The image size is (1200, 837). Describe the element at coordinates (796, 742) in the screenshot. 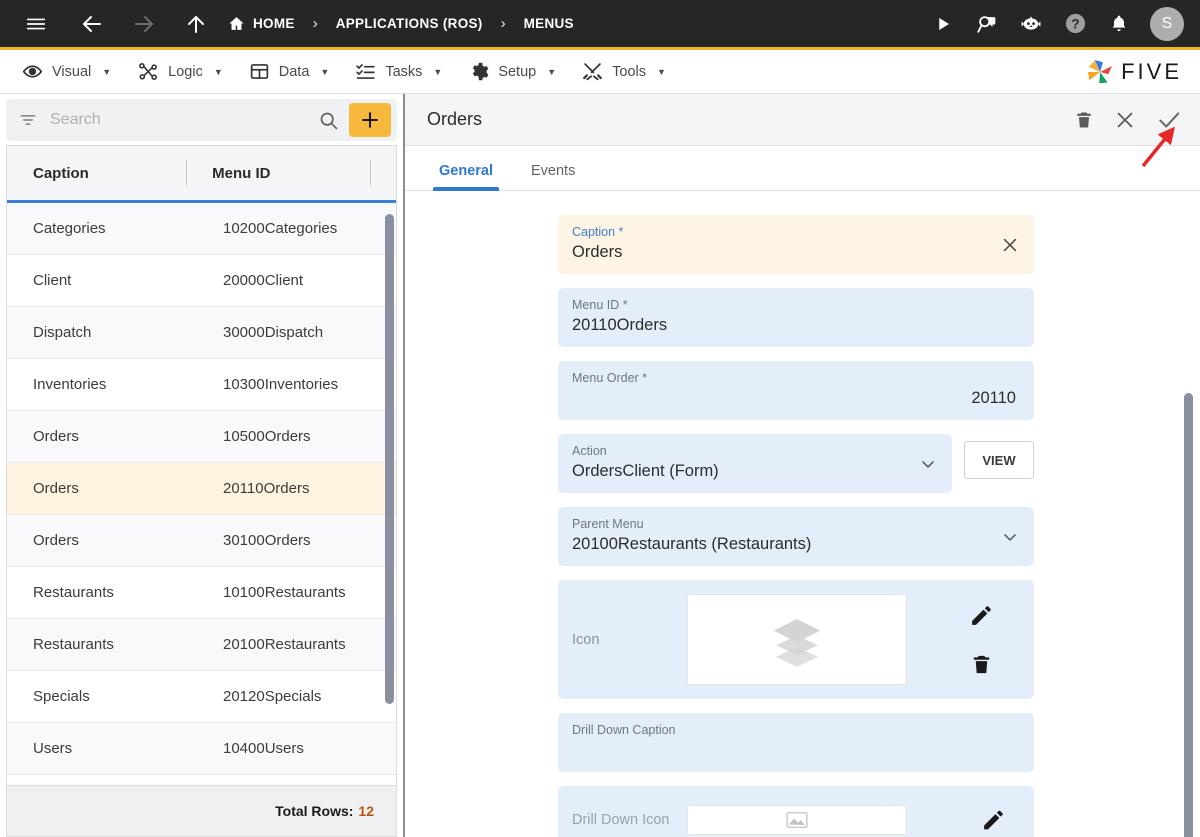

I see `field-drill-down-caption: Drill Down Caption` at that location.